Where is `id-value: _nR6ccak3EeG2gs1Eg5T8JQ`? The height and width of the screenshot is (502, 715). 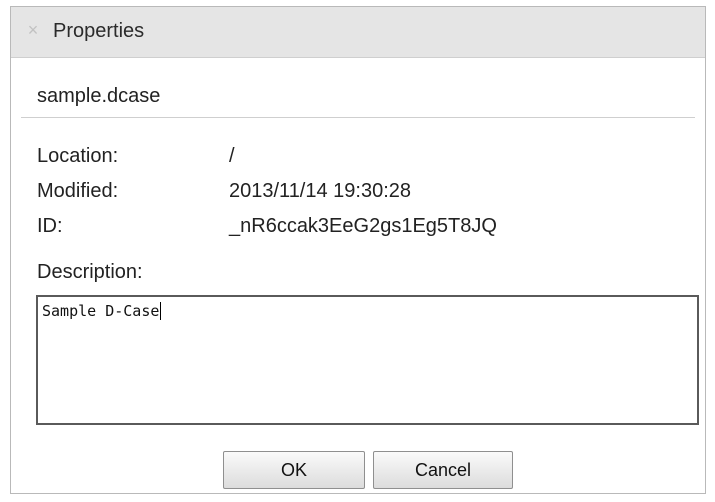 id-value: _nR6ccak3EeG2gs1Eg5T8JQ is located at coordinates (363, 226).